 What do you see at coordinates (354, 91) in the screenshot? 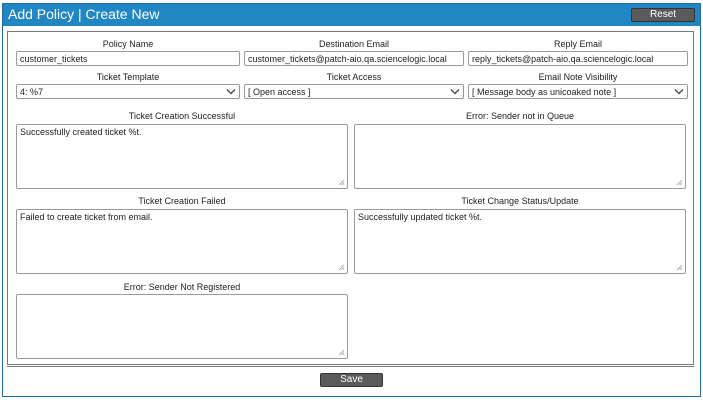
I see `ticket-access-select: [ Open access ]` at bounding box center [354, 91].